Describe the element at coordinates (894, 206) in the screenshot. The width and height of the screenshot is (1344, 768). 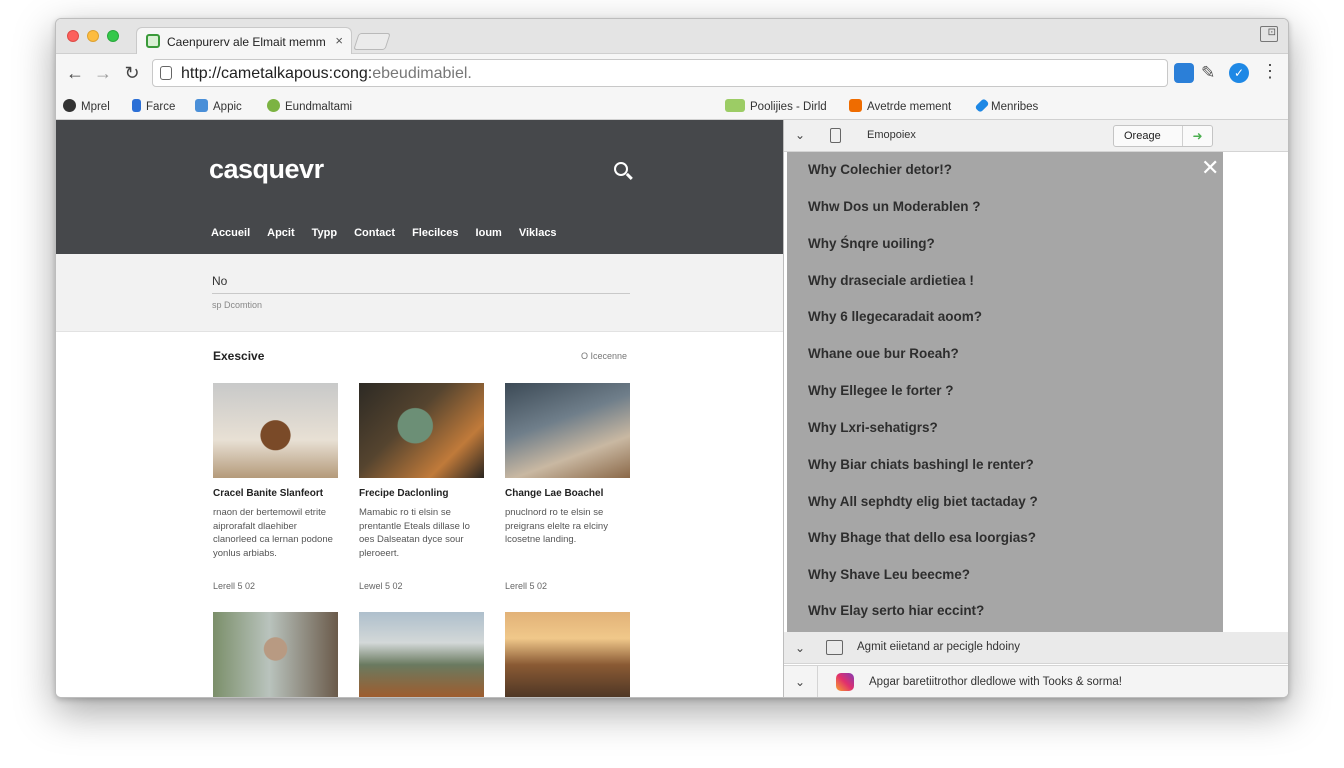
I see `question-item: Whw Dos un Moderablen ?` at that location.